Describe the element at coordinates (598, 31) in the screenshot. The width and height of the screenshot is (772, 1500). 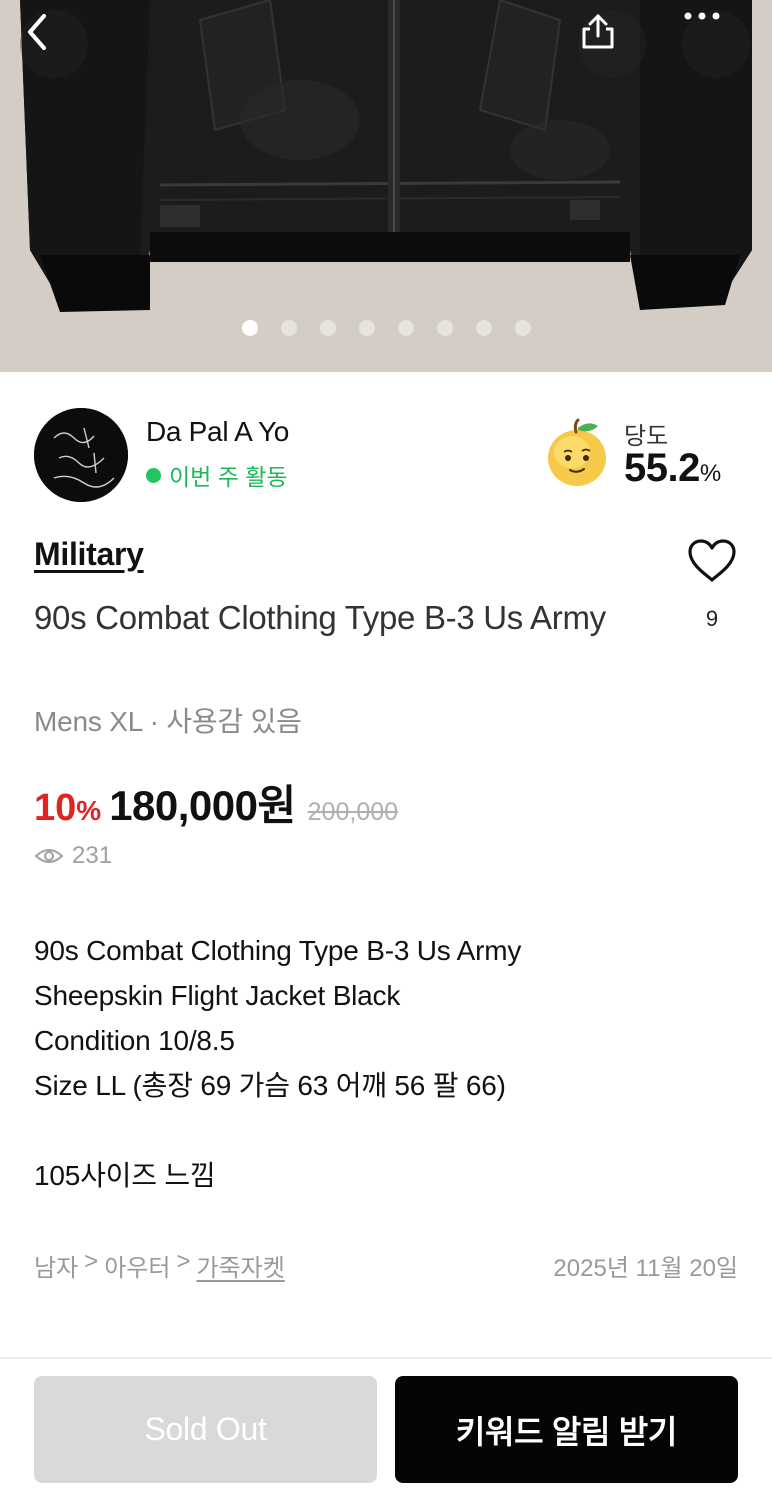
I see `share-icon` at that location.